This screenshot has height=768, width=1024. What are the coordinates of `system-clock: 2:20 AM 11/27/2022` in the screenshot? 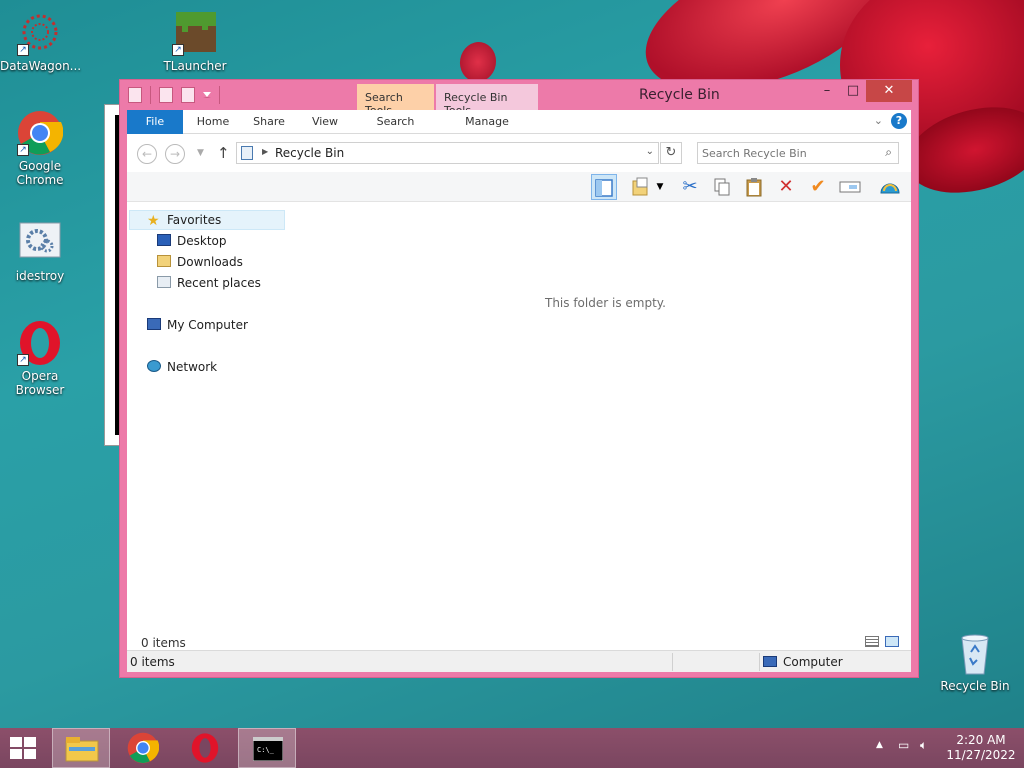 It's located at (981, 748).